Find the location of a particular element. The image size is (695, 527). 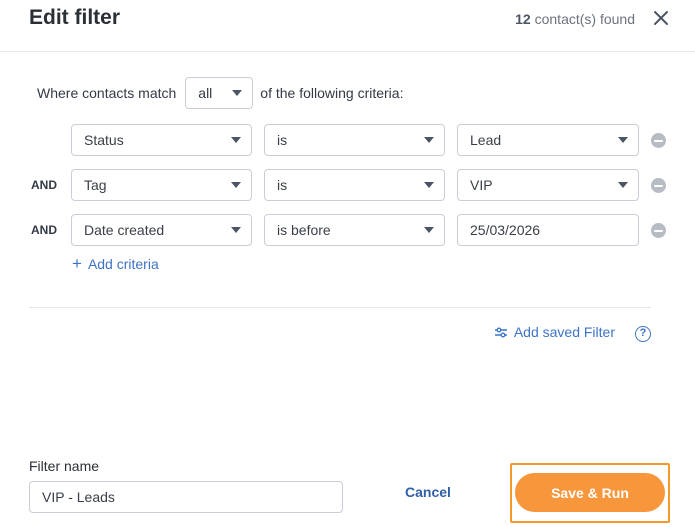

found-count-label: contact(s) found is located at coordinates (584, 19).